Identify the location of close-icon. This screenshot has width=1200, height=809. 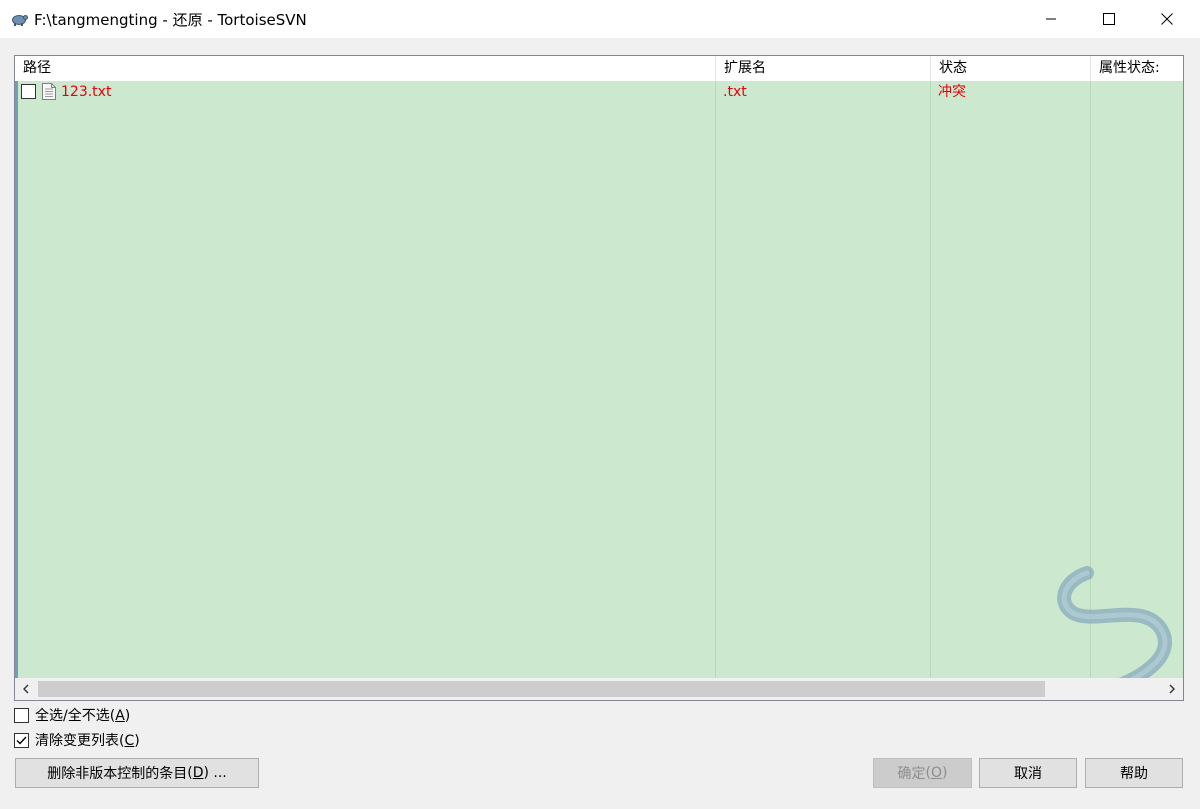
(1167, 19).